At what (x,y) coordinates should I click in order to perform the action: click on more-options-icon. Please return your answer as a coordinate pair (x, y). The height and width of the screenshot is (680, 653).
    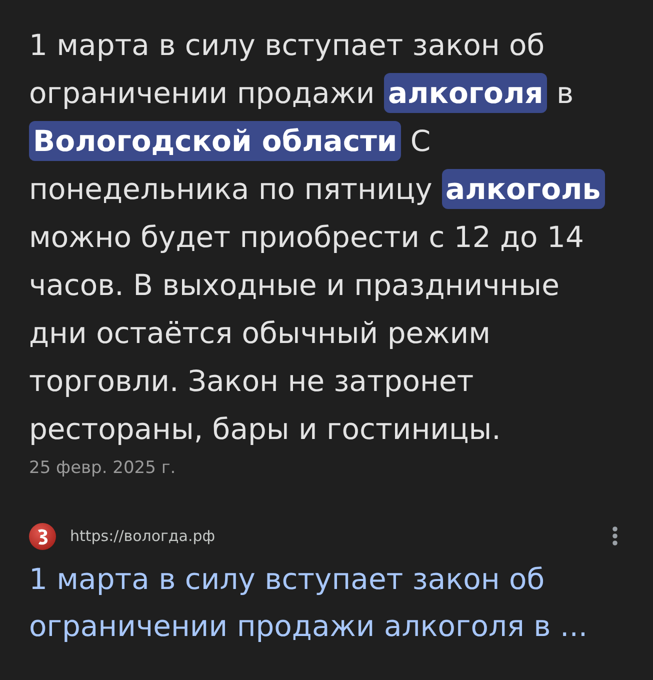
    Looking at the image, I should click on (615, 536).